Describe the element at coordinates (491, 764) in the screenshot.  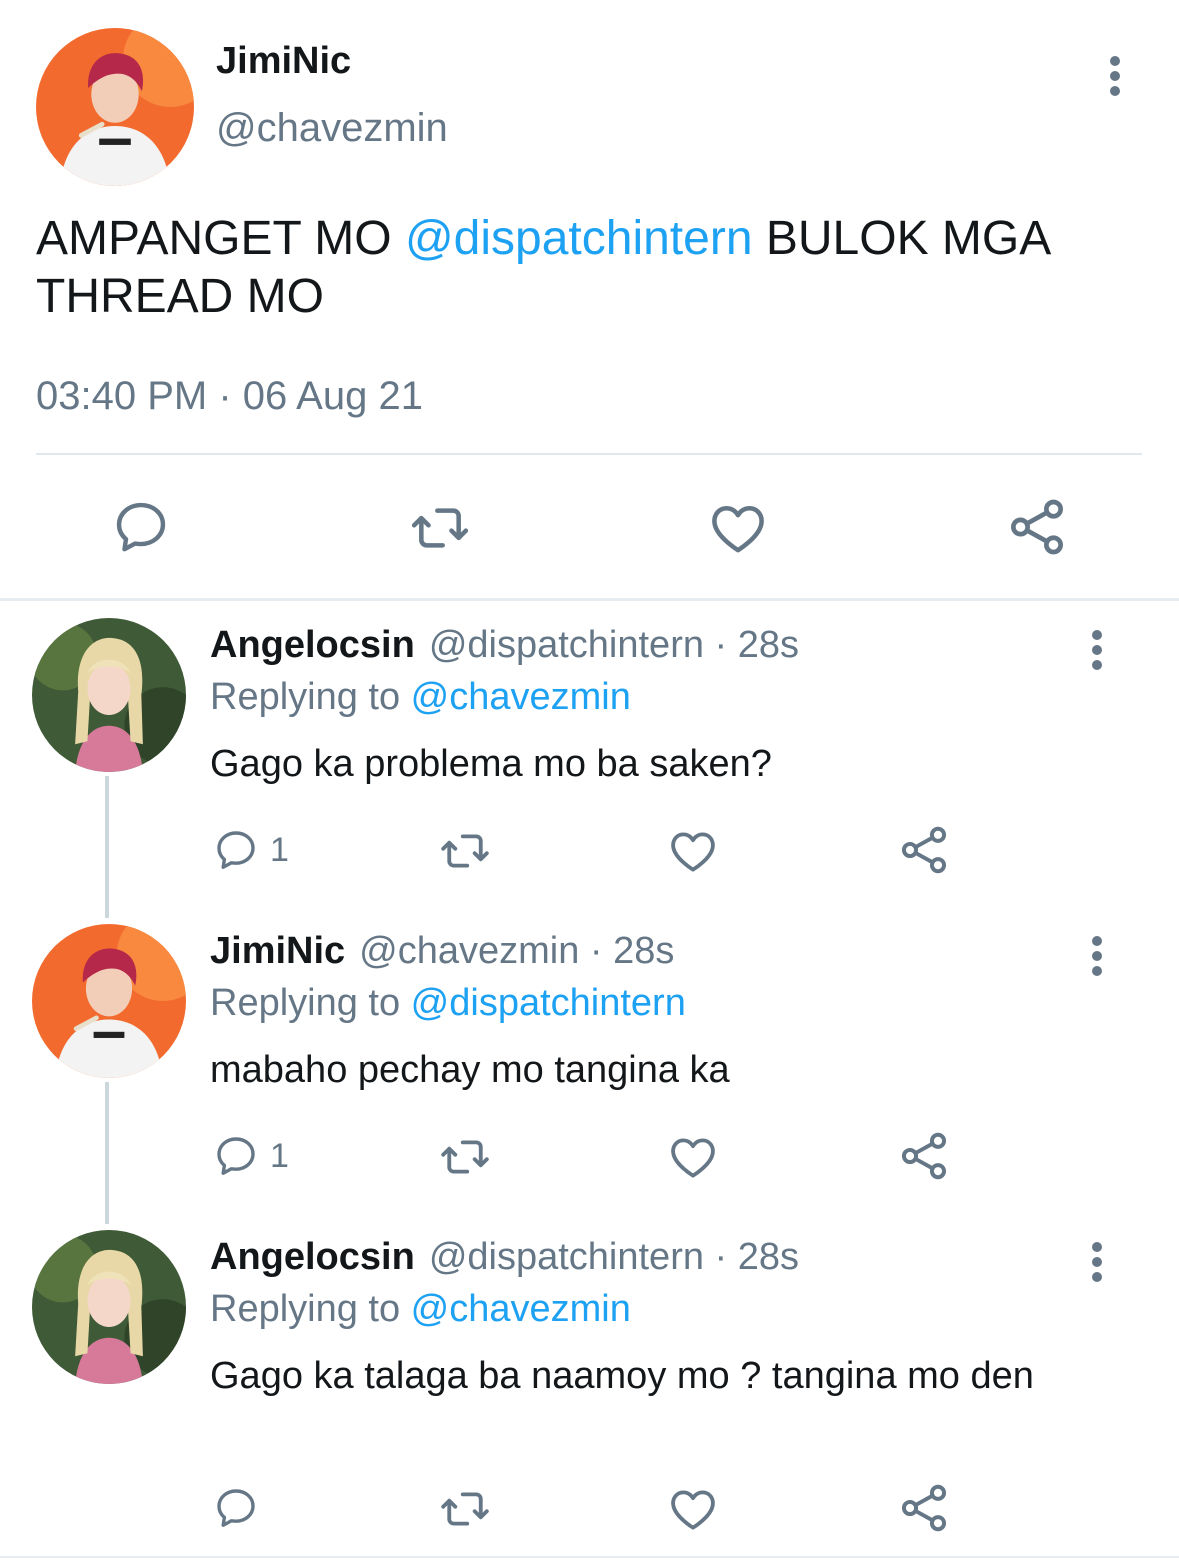
I see `reply-text: Gago ka problema mo ba saken?` at that location.